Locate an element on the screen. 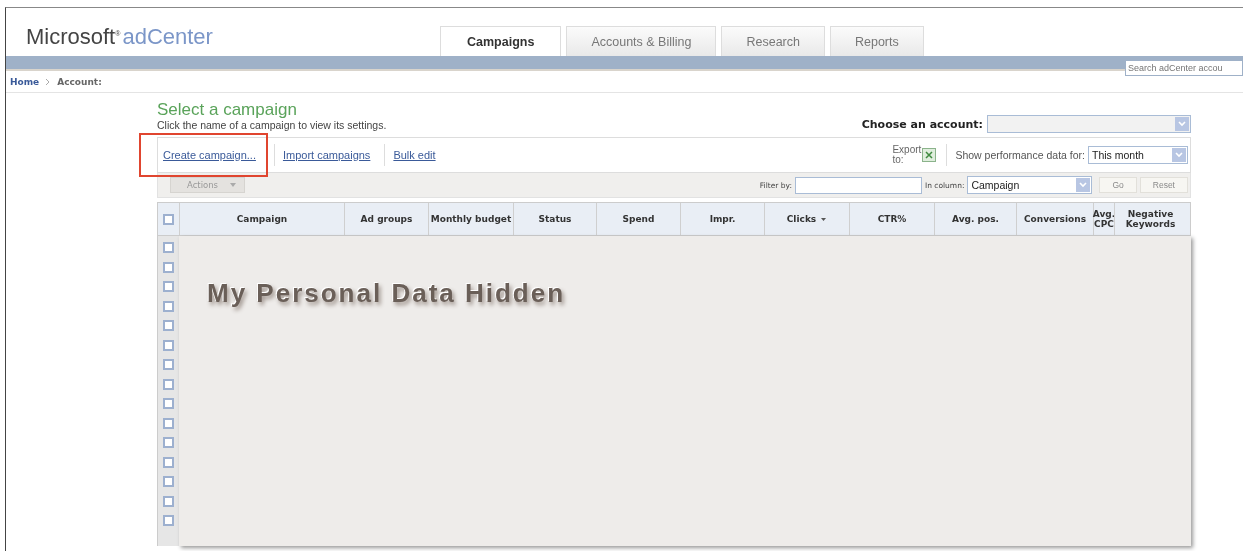  column-header: Ad groups is located at coordinates (386, 219).